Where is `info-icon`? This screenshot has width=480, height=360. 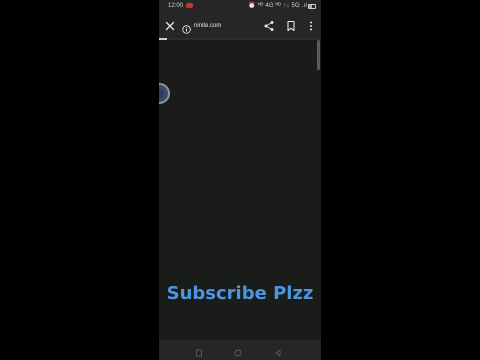 info-icon is located at coordinates (186, 27).